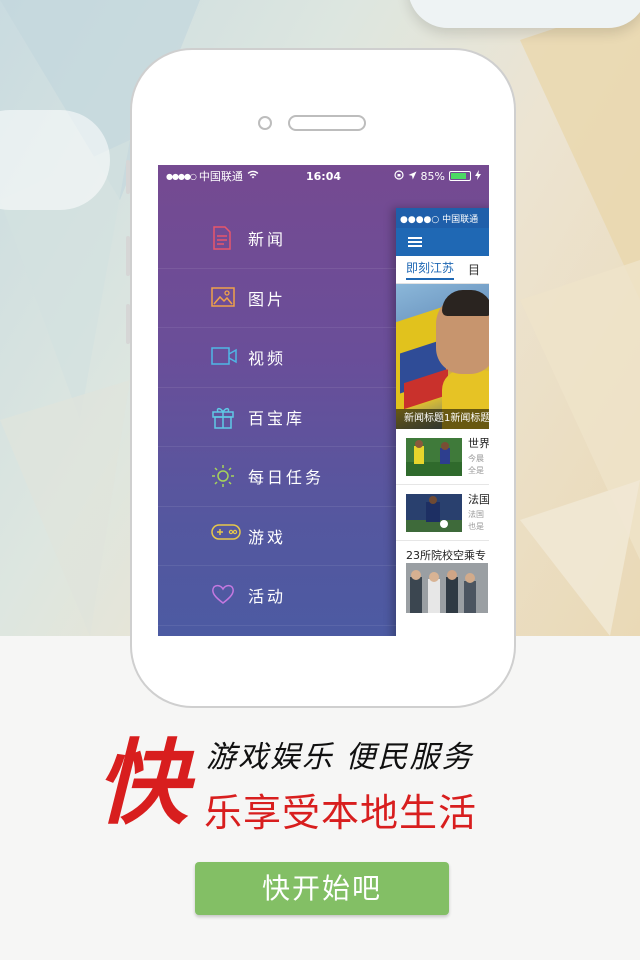 The image size is (640, 960). What do you see at coordinates (478, 499) in the screenshot?
I see `news-title: 法国` at bounding box center [478, 499].